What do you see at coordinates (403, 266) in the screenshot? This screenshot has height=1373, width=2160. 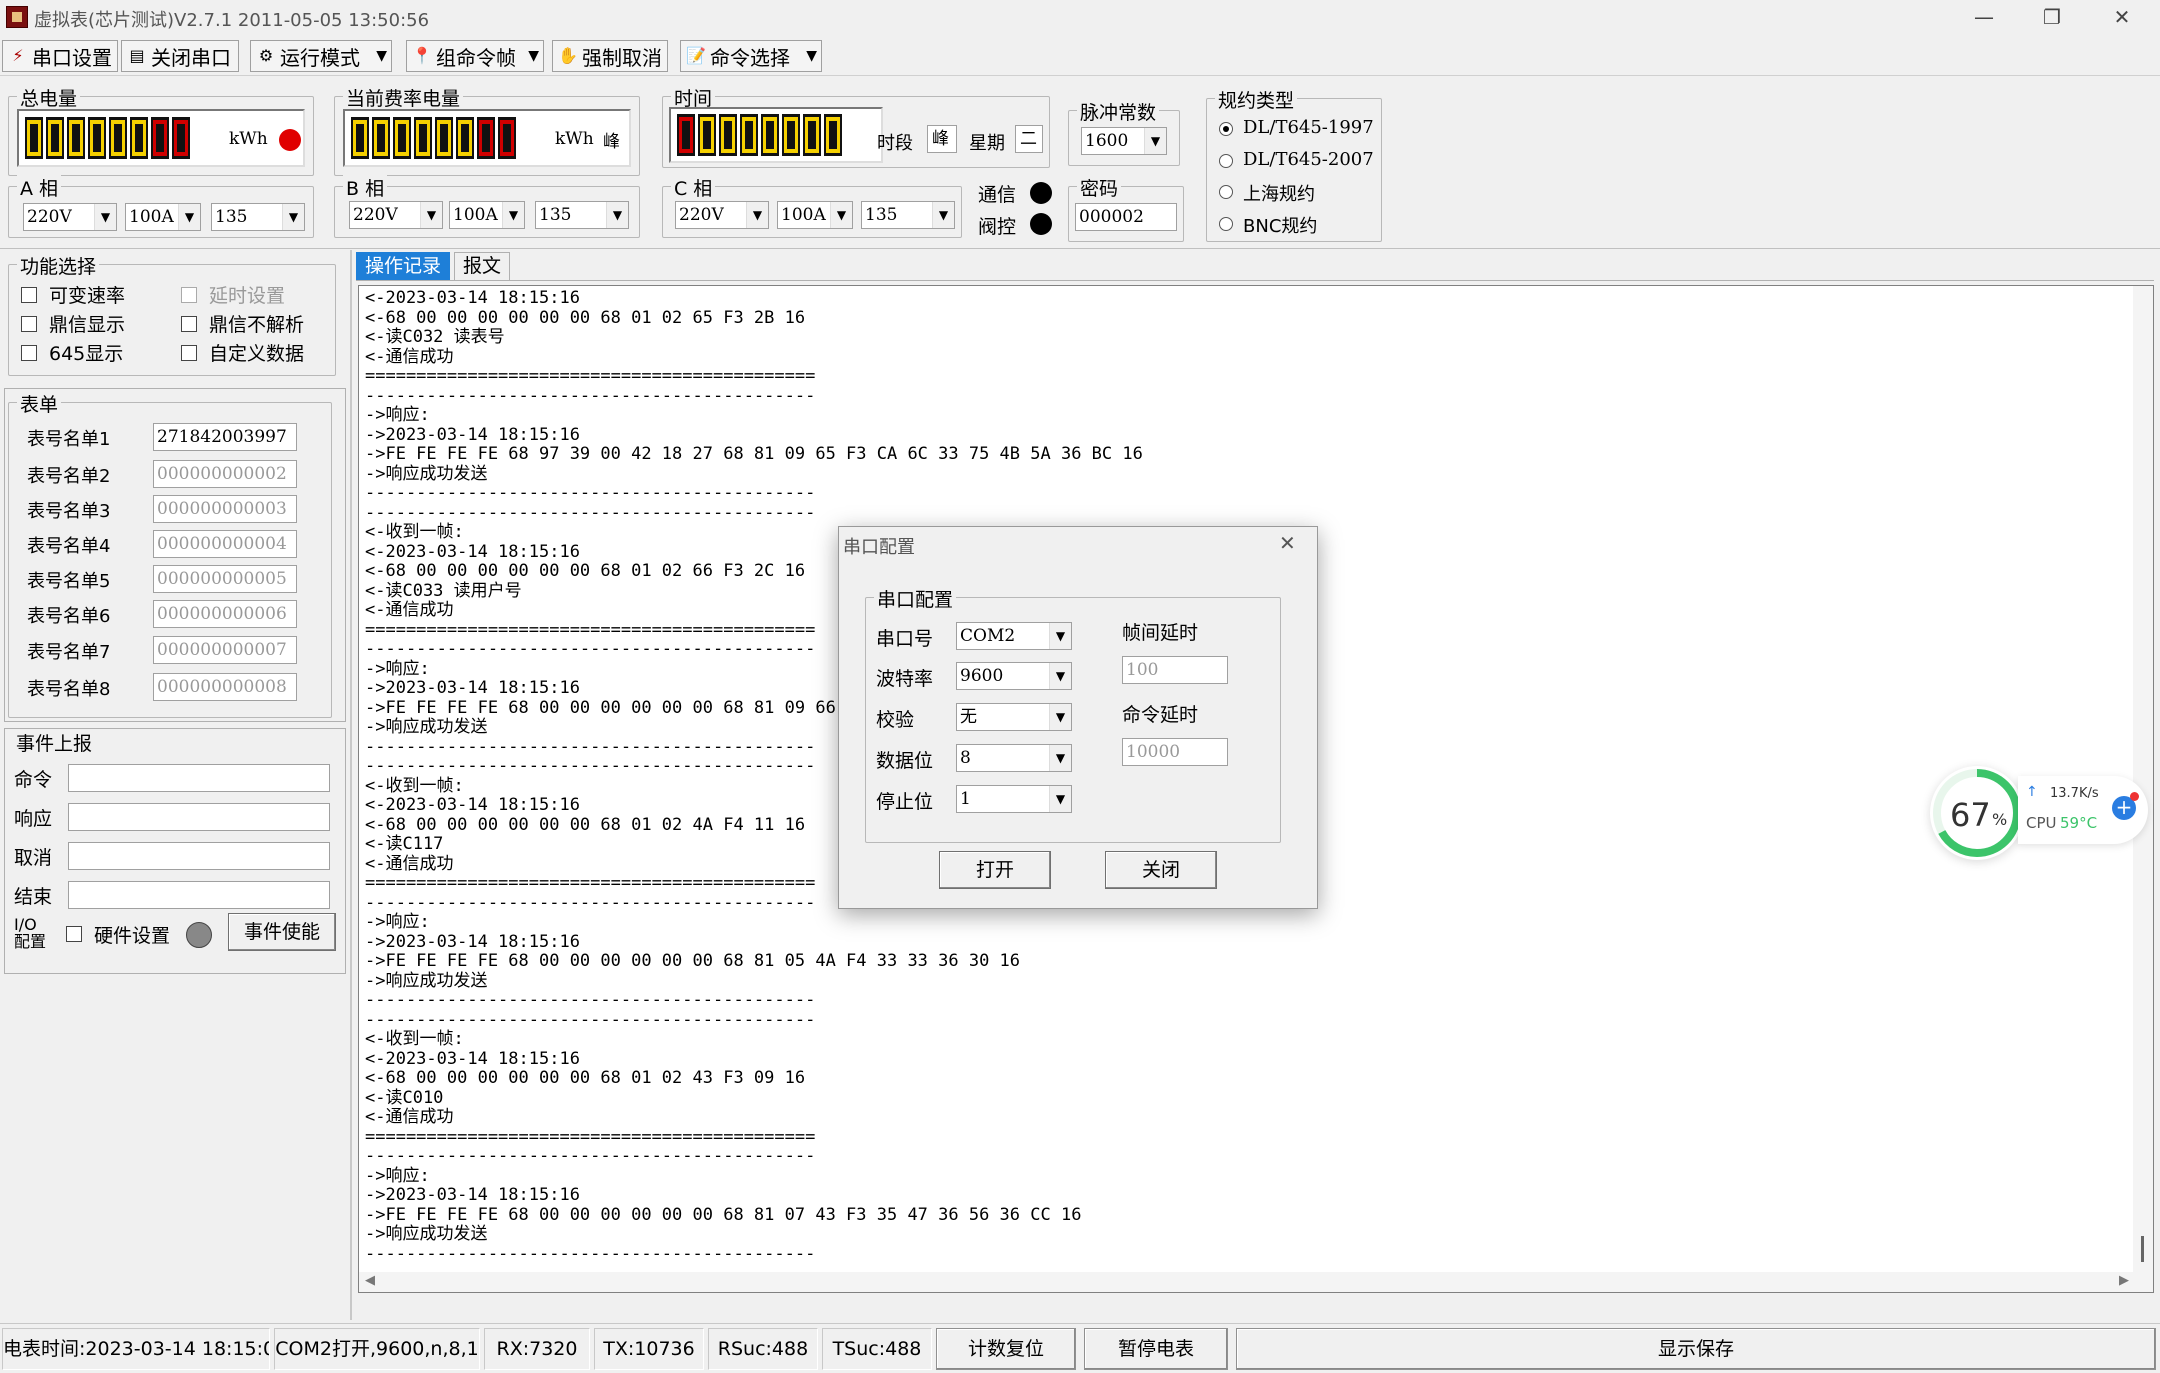 I see `tab-operation-log: 操作记录` at bounding box center [403, 266].